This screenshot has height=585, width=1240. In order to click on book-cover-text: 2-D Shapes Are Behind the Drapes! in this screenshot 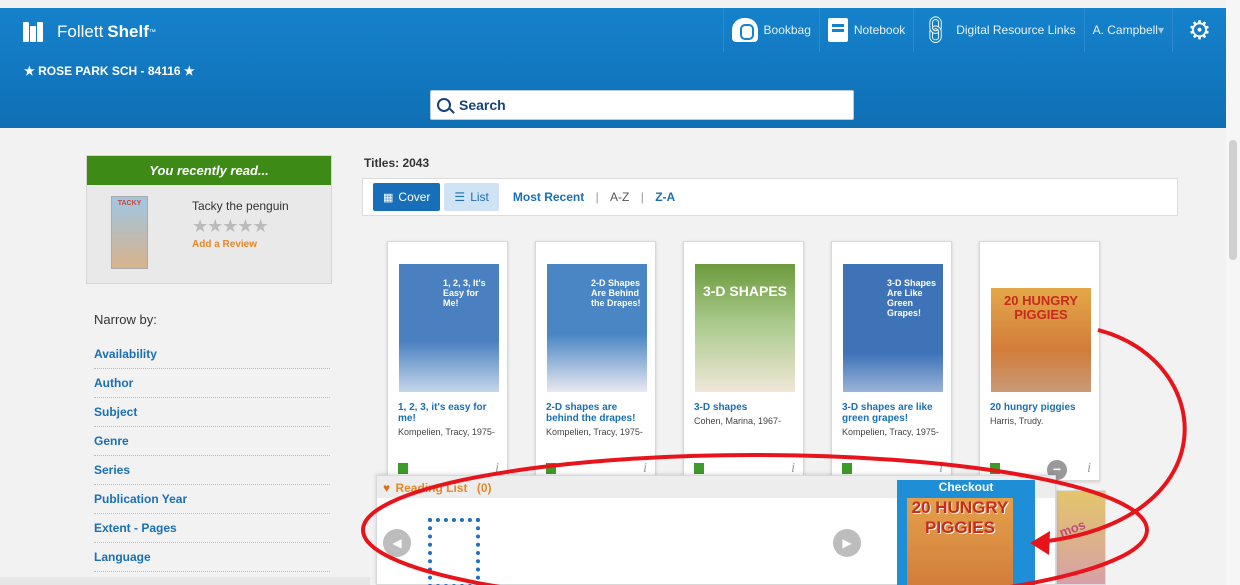, I will do `click(616, 293)`.